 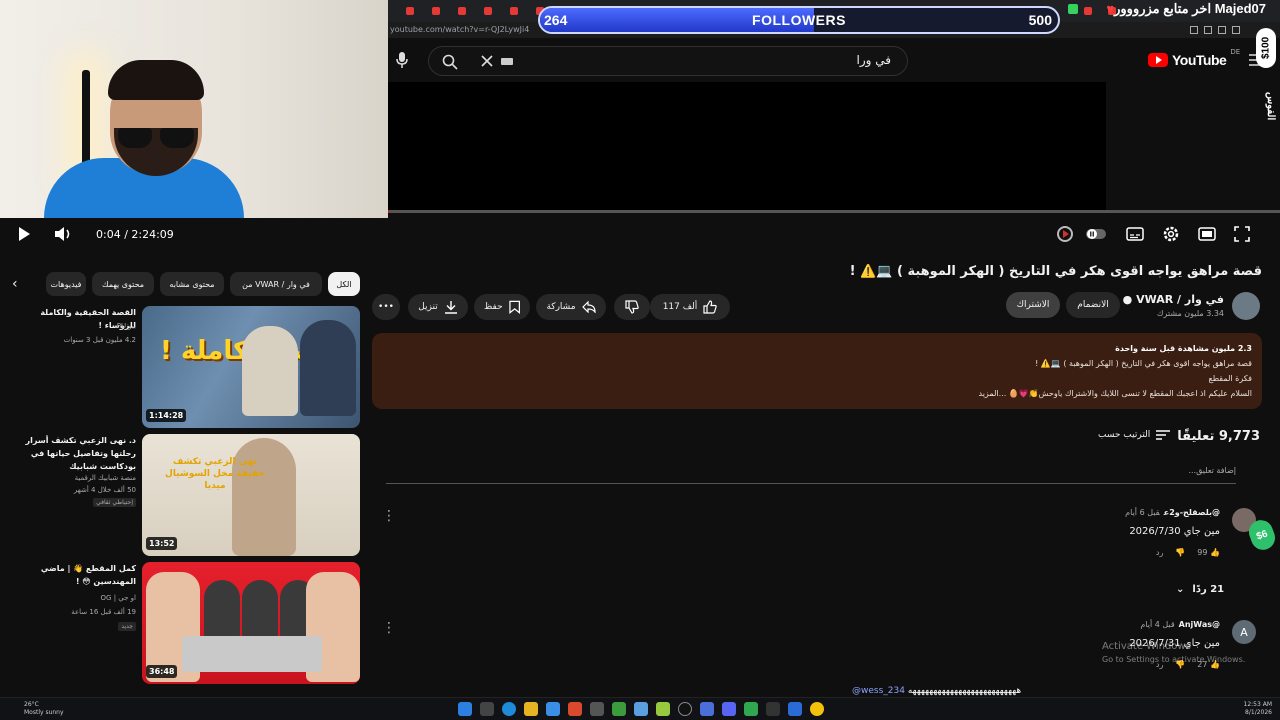 What do you see at coordinates (44, 709) in the screenshot?
I see `weather-widget: 26°C Mostly sunny` at bounding box center [44, 709].